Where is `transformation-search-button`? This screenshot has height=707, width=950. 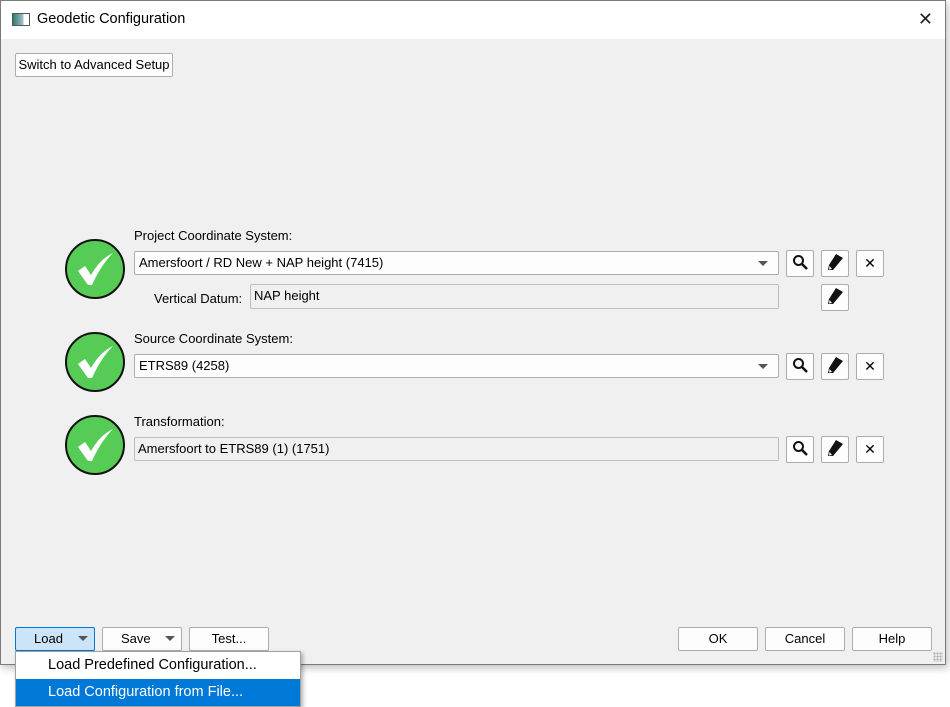
transformation-search-button is located at coordinates (800, 449).